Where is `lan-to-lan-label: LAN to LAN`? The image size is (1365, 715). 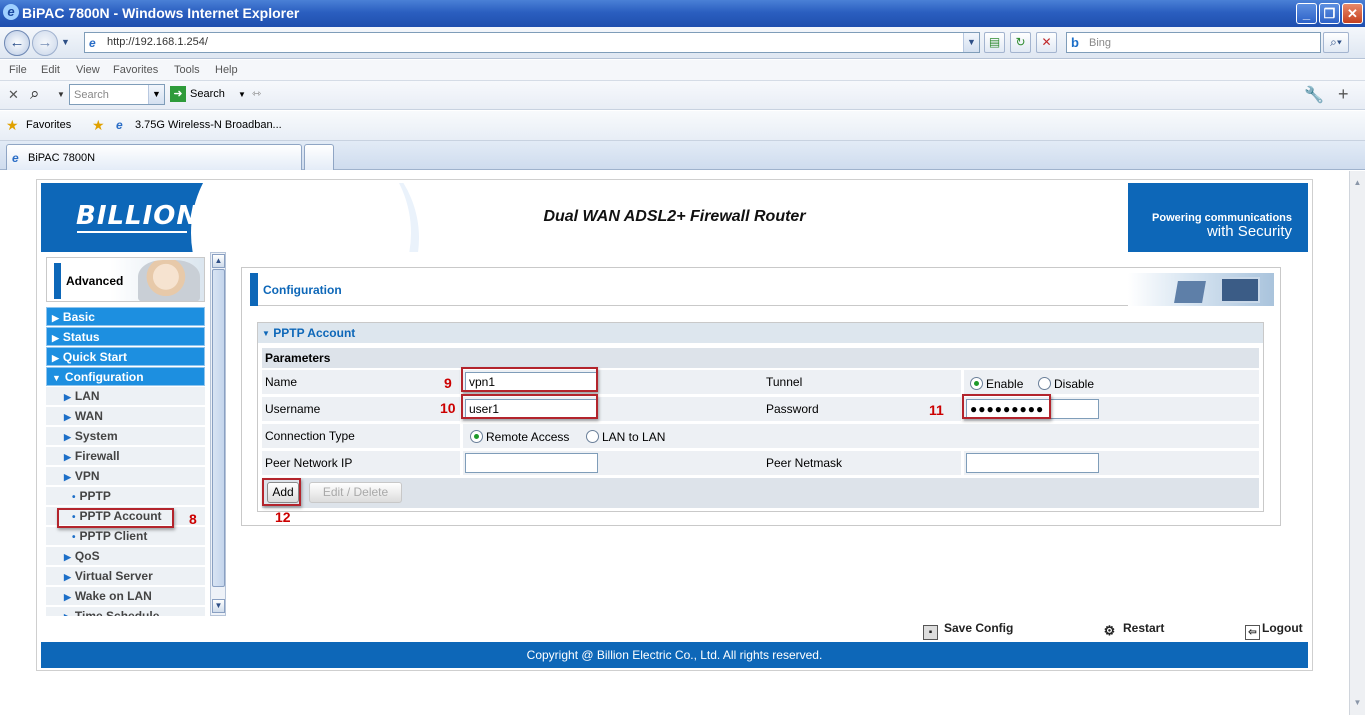 lan-to-lan-label: LAN to LAN is located at coordinates (633, 437).